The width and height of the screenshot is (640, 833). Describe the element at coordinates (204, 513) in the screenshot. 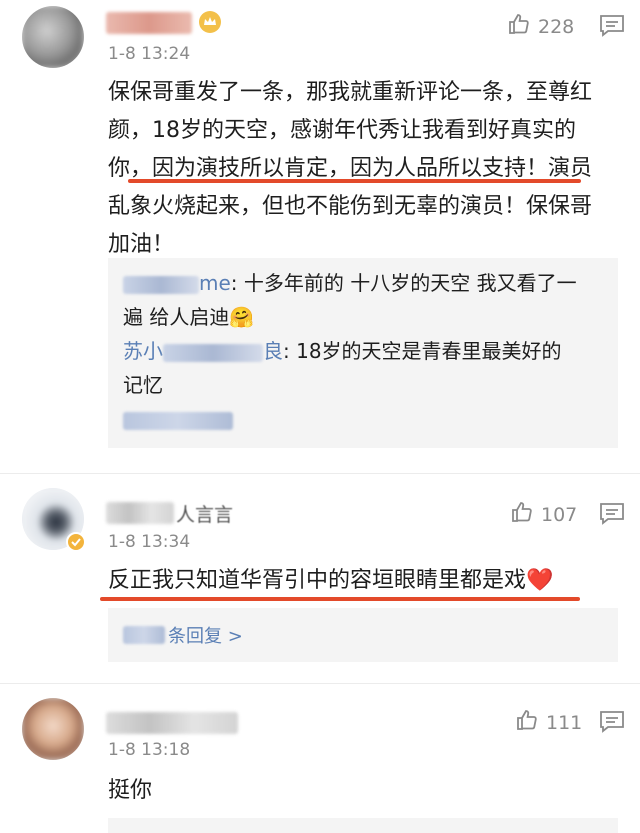

I see `username-visible: 人言言` at that location.